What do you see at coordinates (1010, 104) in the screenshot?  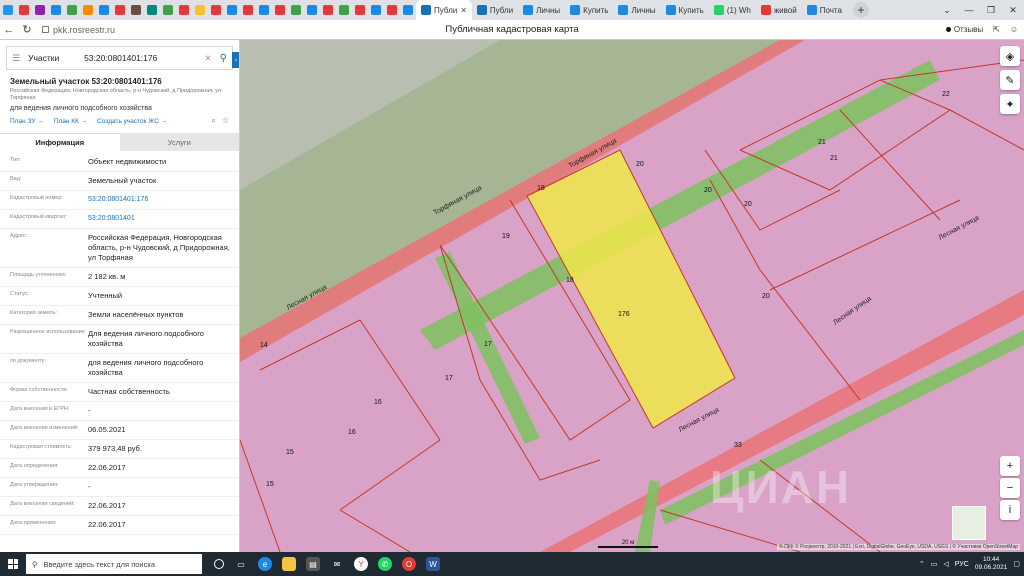 I see `location-icon: ✦` at bounding box center [1010, 104].